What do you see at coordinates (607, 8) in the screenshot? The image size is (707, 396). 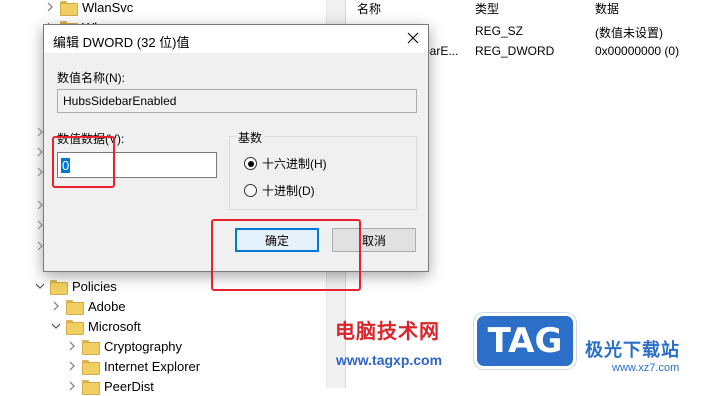 I see `column-header-data: 数据` at bounding box center [607, 8].